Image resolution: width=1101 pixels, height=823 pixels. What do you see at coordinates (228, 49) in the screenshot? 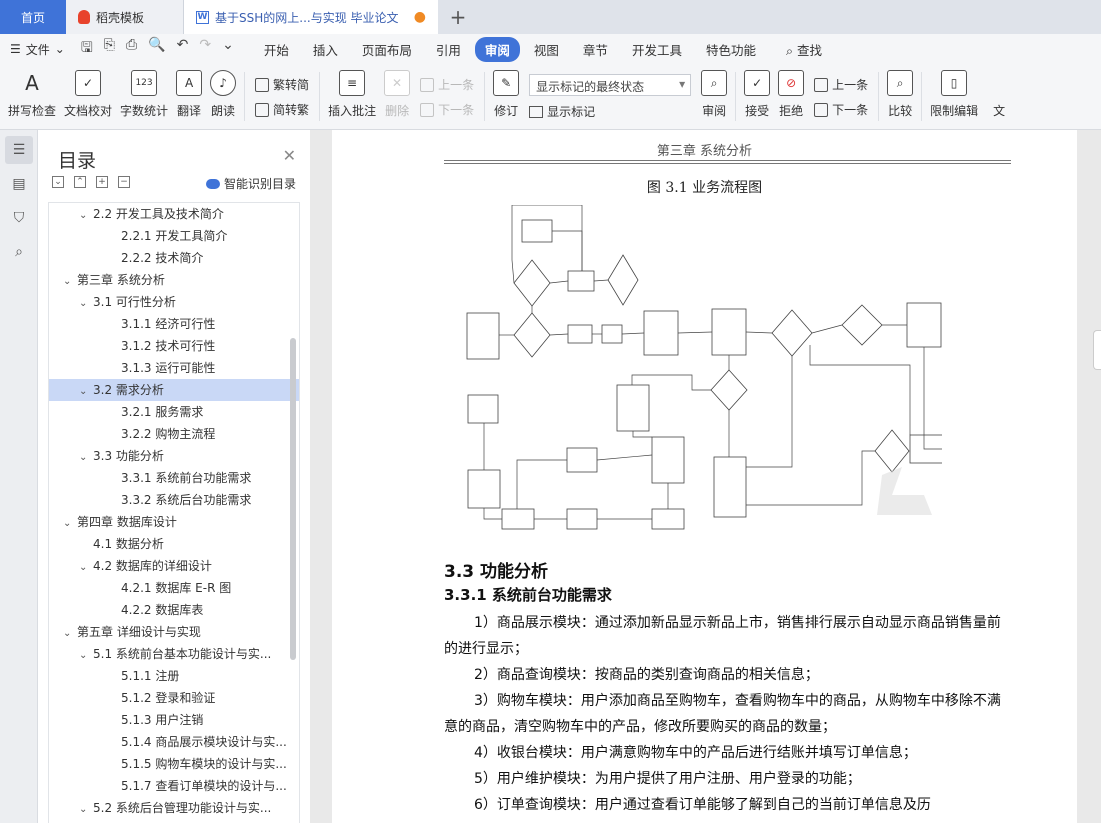
I see `customize-icon: ⌄` at bounding box center [228, 49].